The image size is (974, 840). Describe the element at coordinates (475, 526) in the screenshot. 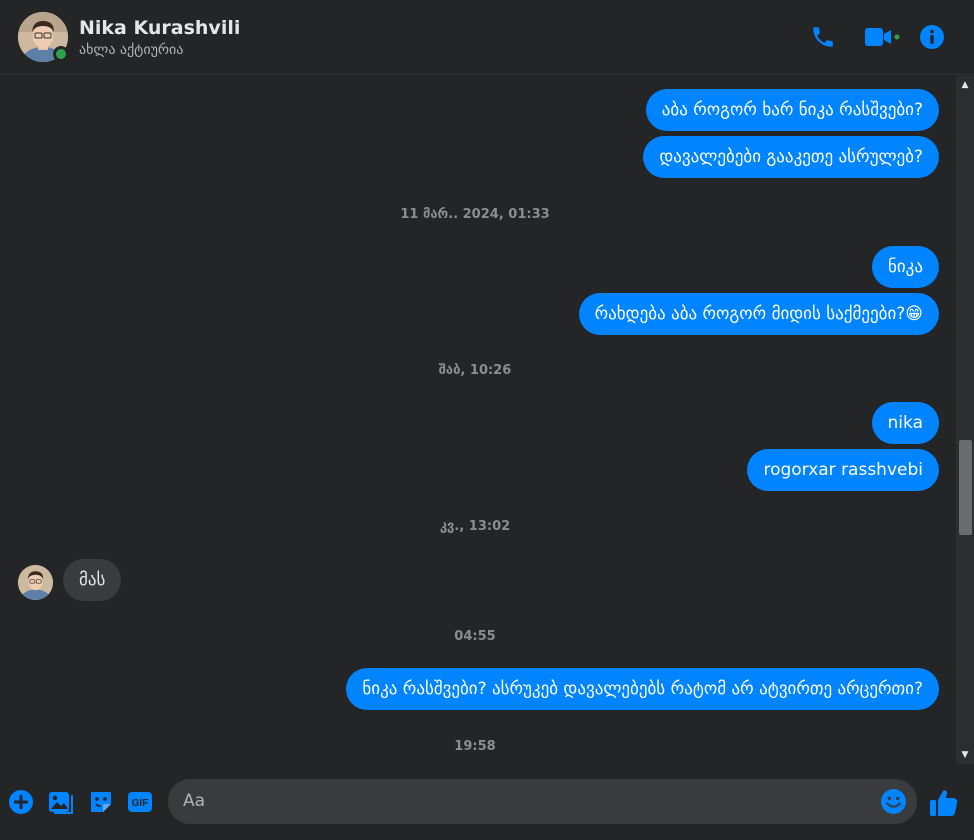

I see `timestamp: კვ., 13:02` at that location.